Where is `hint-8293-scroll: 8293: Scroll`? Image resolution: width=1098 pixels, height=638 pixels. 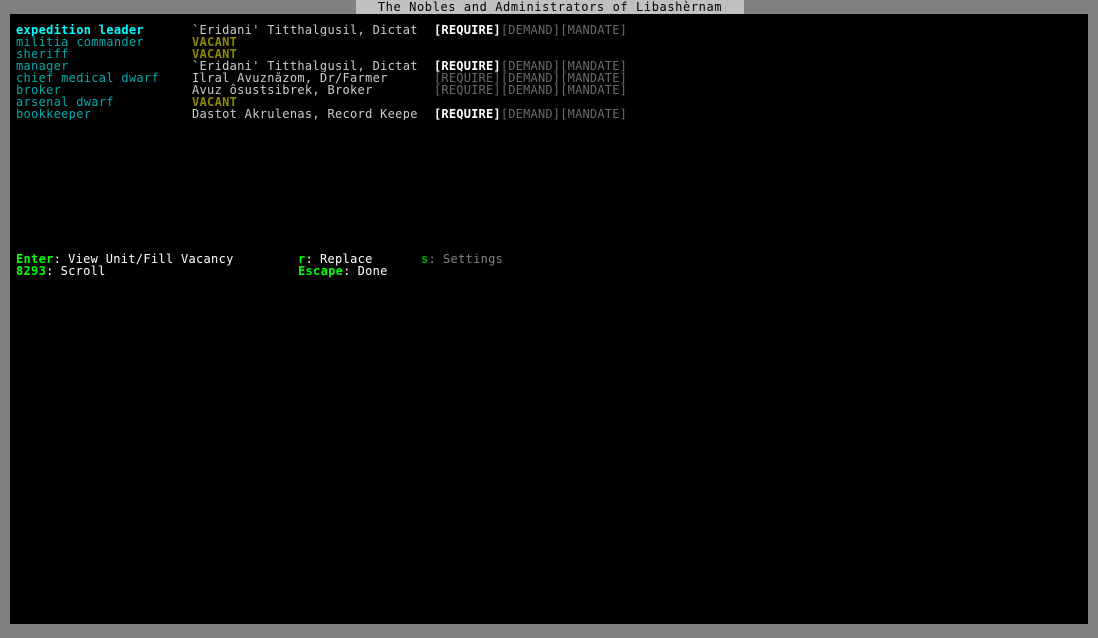
hint-8293-scroll: 8293: Scroll is located at coordinates (61, 271).